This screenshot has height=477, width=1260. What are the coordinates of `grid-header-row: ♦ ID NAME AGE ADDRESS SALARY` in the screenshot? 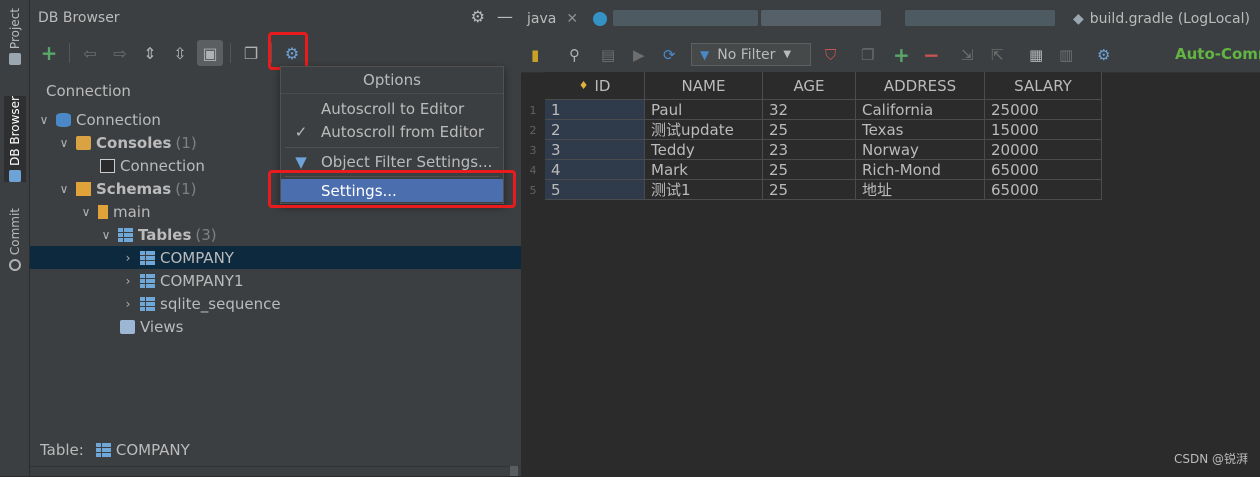 It's located at (823, 86).